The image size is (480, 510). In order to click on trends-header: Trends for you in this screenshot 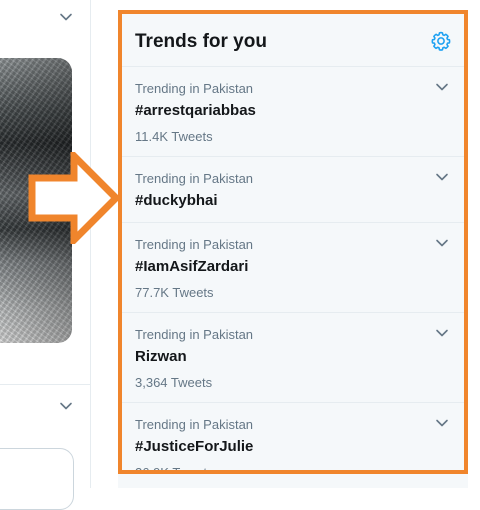, I will do `click(293, 40)`.